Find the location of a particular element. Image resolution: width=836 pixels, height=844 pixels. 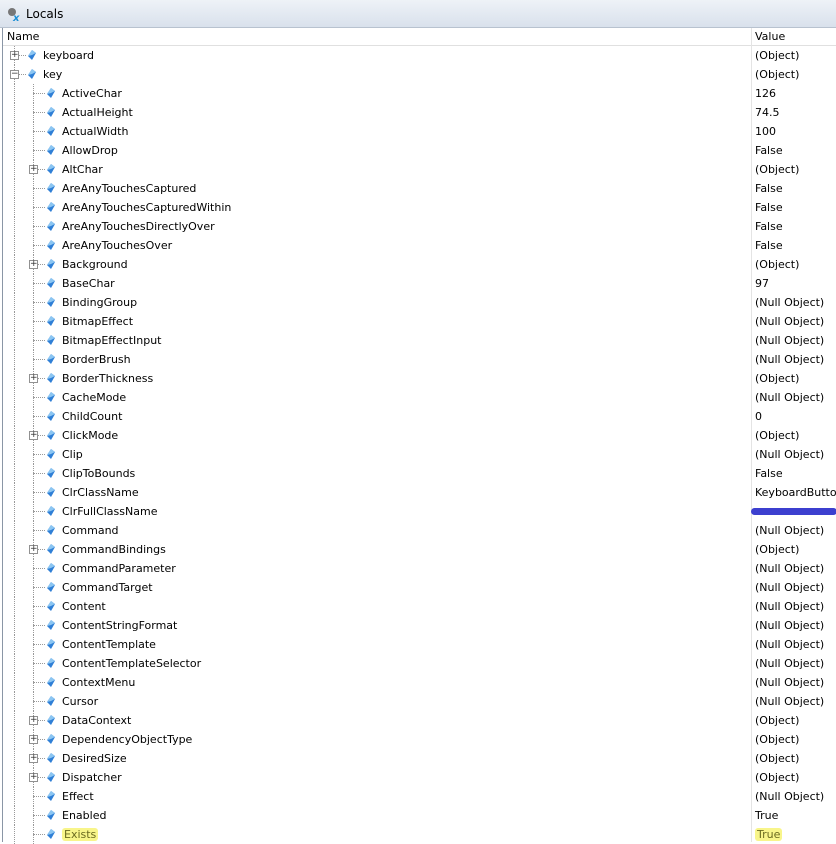

tree-row: + DataContext (Object) is located at coordinates (419, 720).